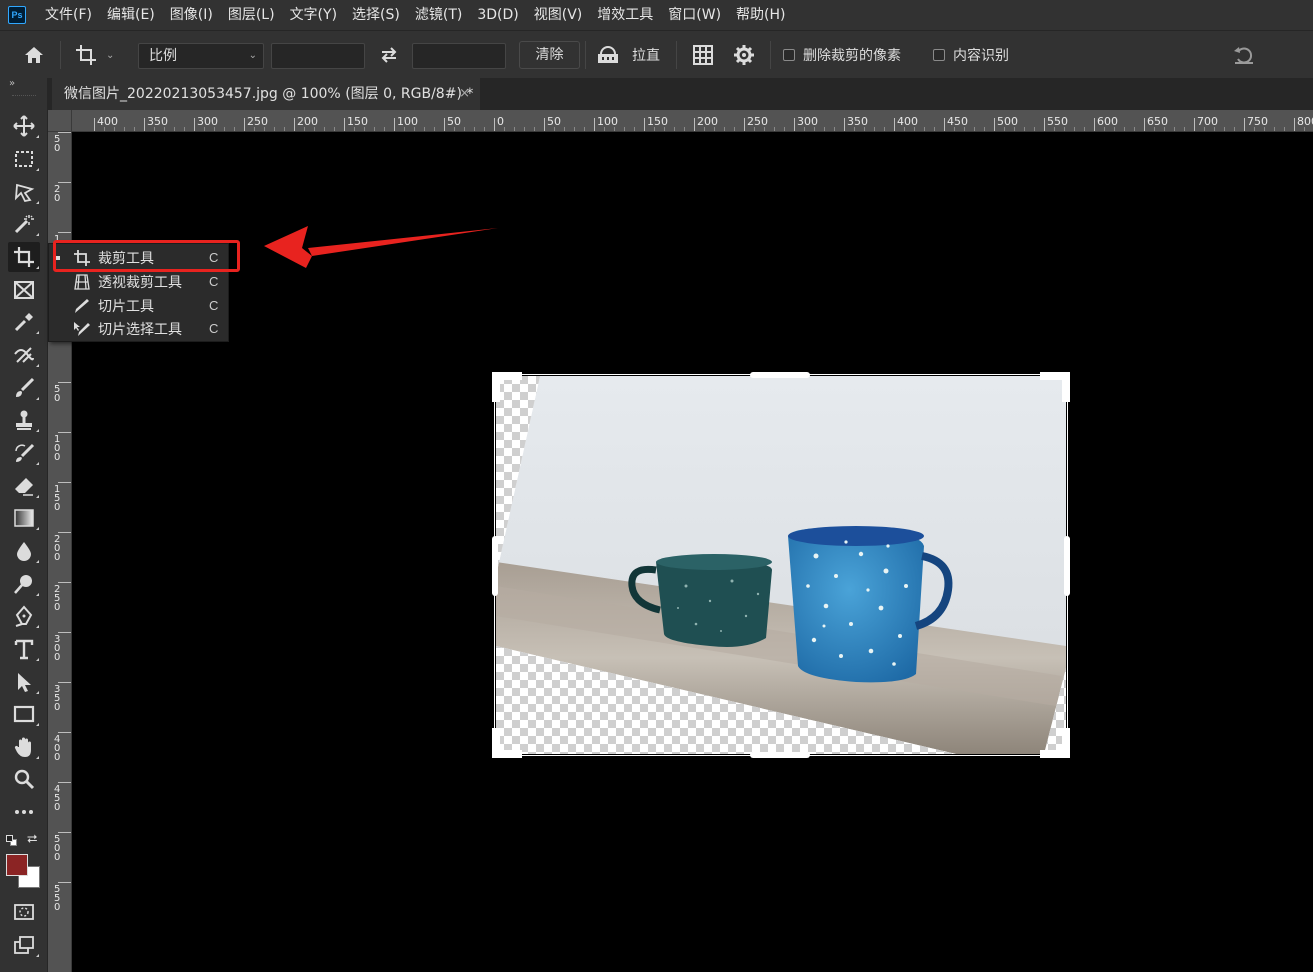 This screenshot has height=972, width=1313. I want to click on menu-help: 帮助(H), so click(761, 15).